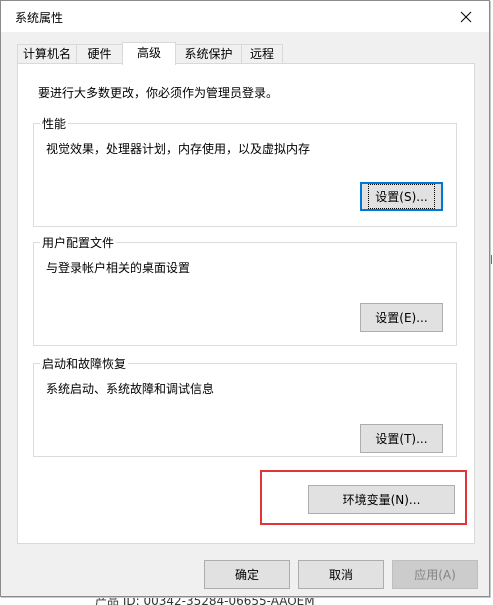  Describe the element at coordinates (54, 123) in the screenshot. I see `performance-group-title: 性能` at that location.